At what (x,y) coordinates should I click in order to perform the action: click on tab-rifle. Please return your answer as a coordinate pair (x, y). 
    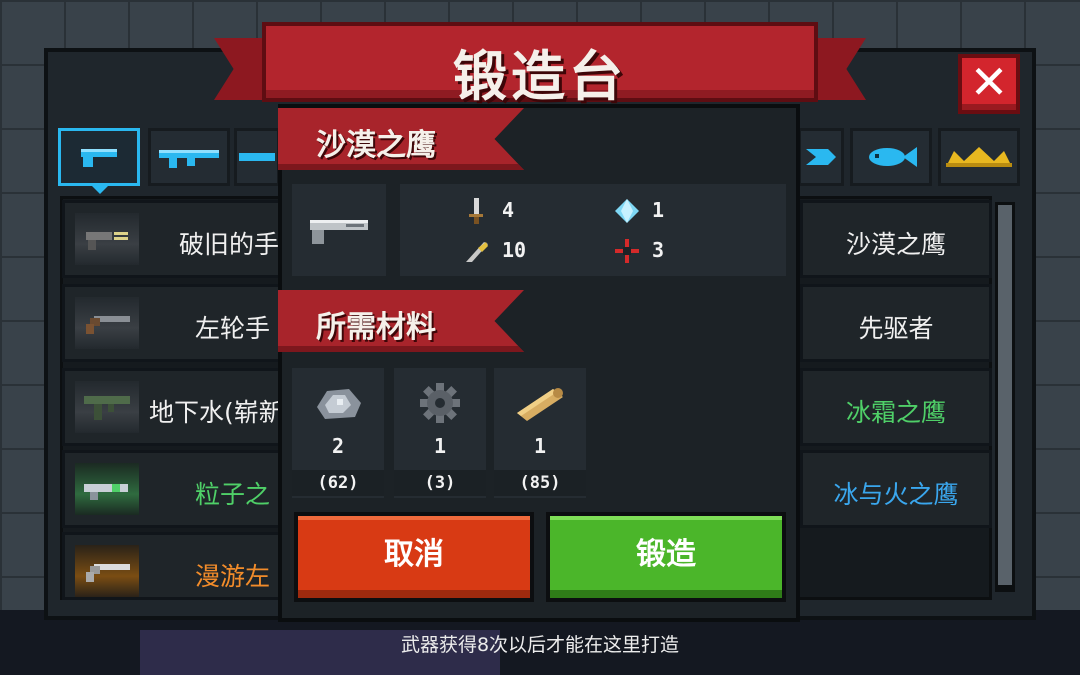
    Looking at the image, I should click on (189, 157).